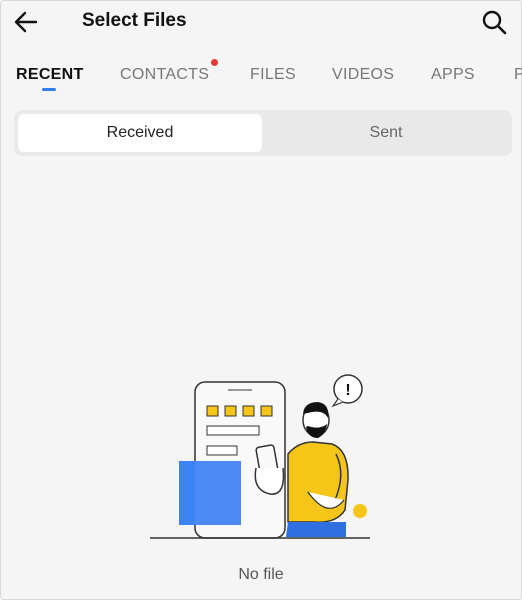 Image resolution: width=522 pixels, height=600 pixels. What do you see at coordinates (261, 574) in the screenshot?
I see `empty-state-message: No file` at bounding box center [261, 574].